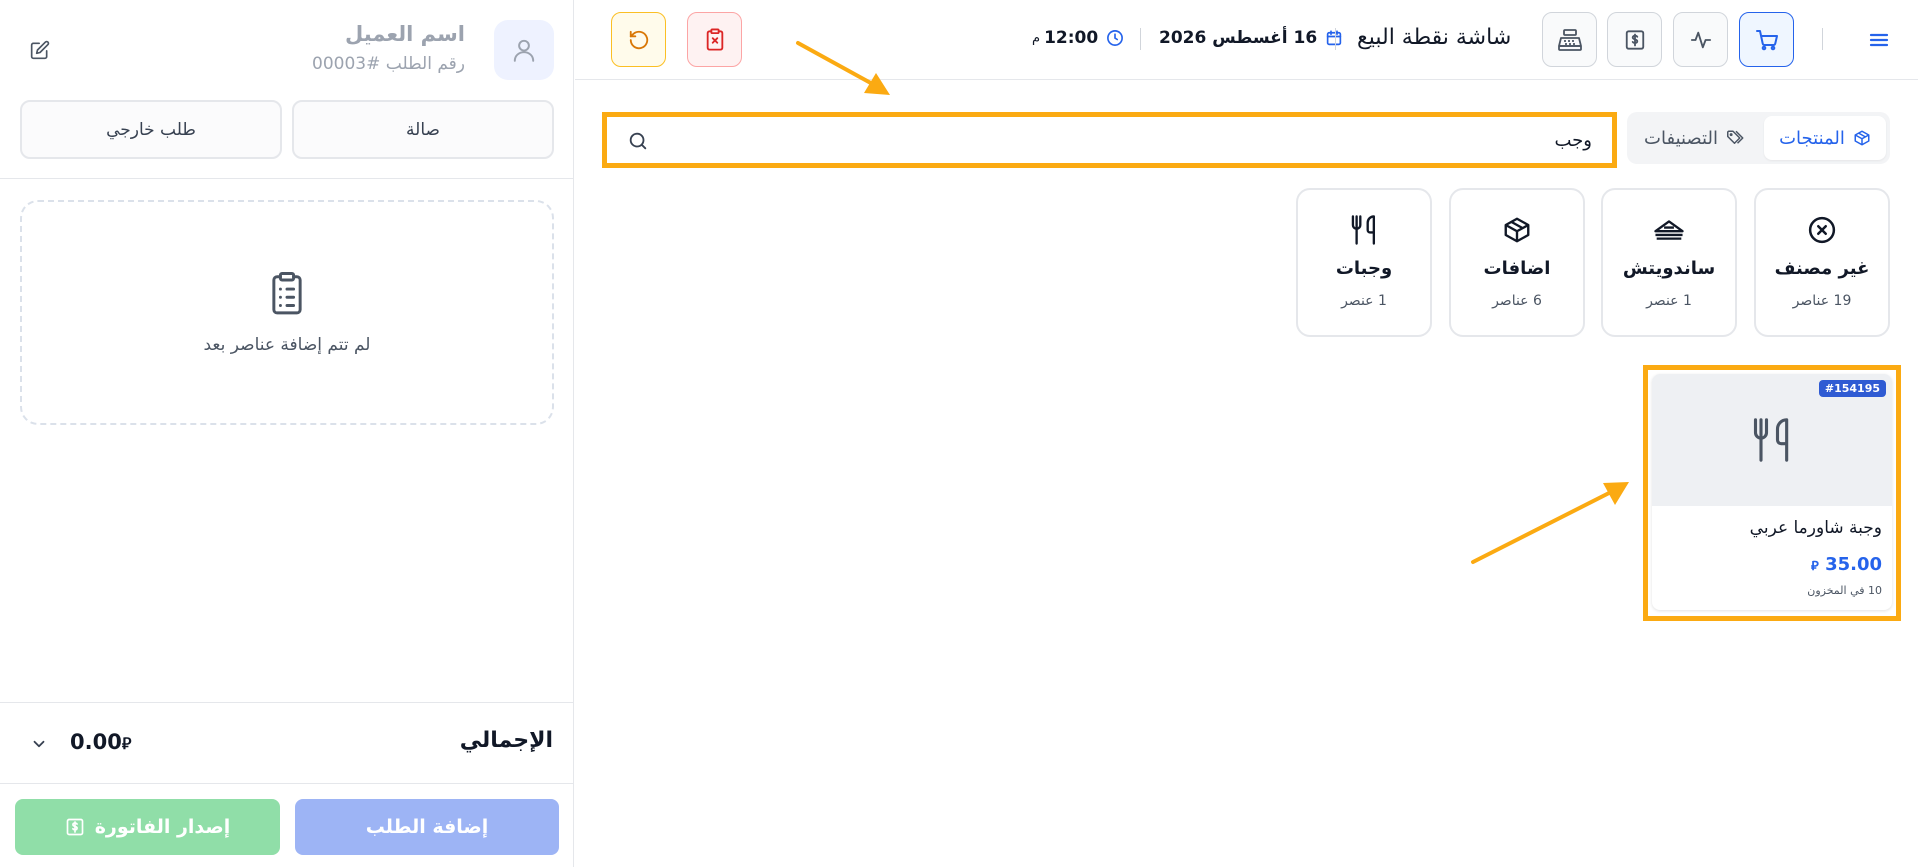 The width and height of the screenshot is (1918, 867). I want to click on shopping-cart-icon, so click(1766, 39).